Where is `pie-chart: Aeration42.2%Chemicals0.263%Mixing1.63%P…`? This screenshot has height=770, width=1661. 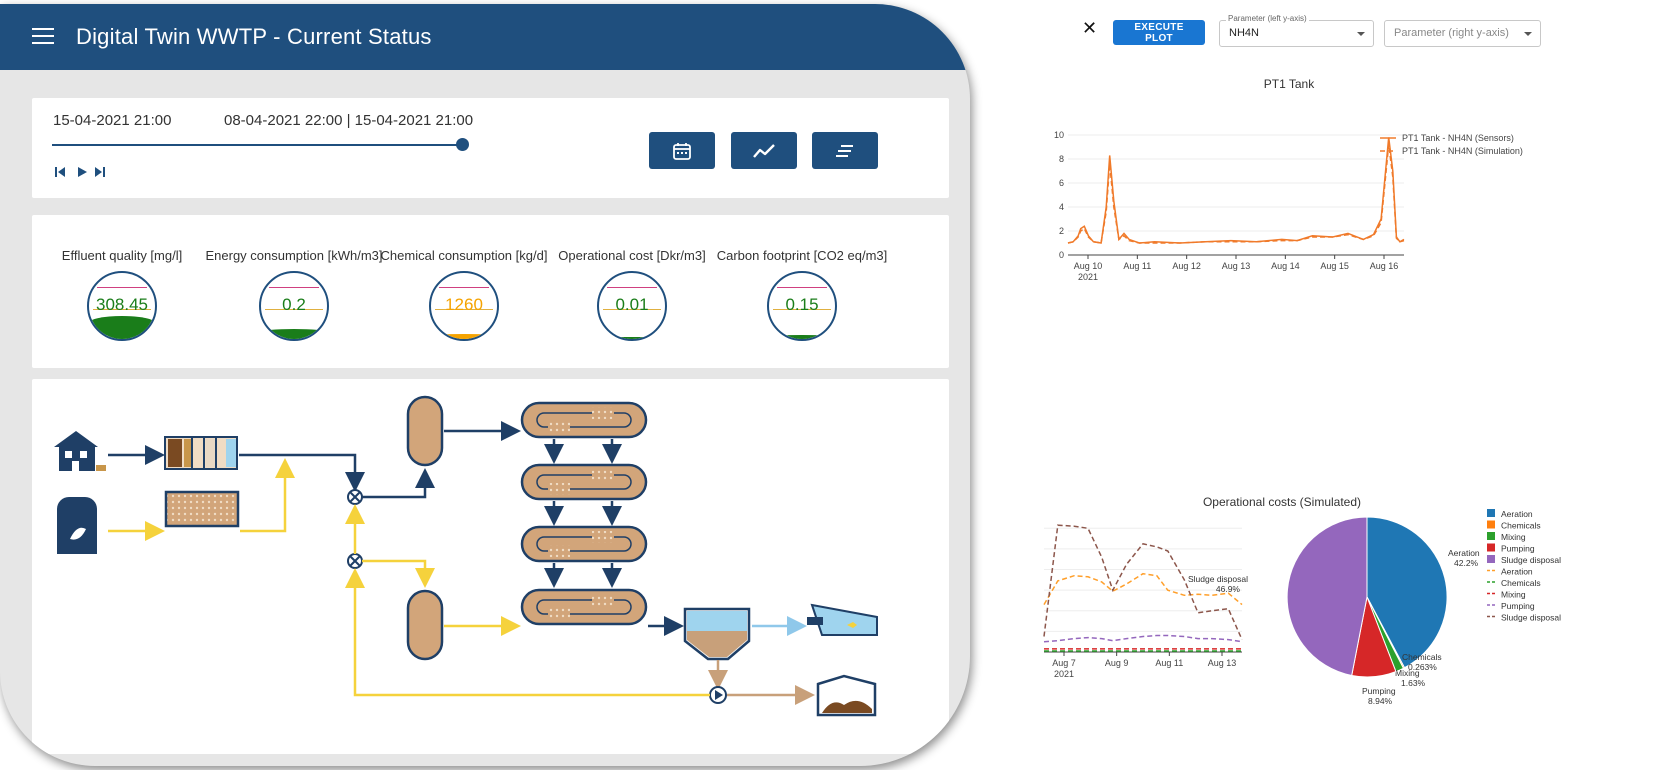 pie-chart: Aeration42.2%Chemicals0.263%Mixing1.63%P… is located at coordinates (1374, 607).